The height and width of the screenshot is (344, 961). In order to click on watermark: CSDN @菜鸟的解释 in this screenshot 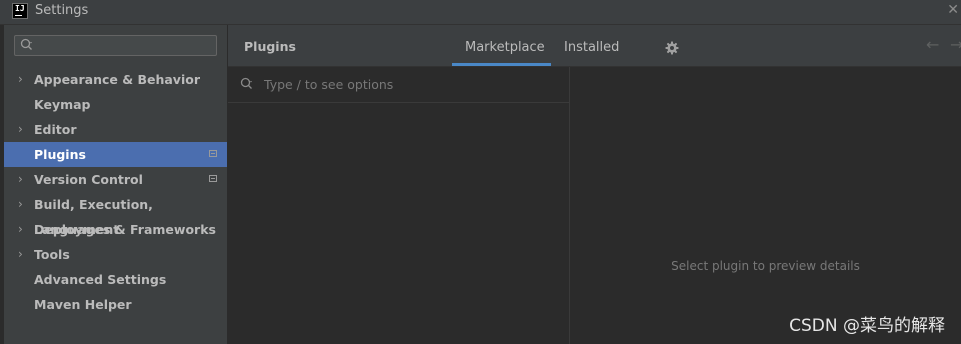, I will do `click(867, 326)`.